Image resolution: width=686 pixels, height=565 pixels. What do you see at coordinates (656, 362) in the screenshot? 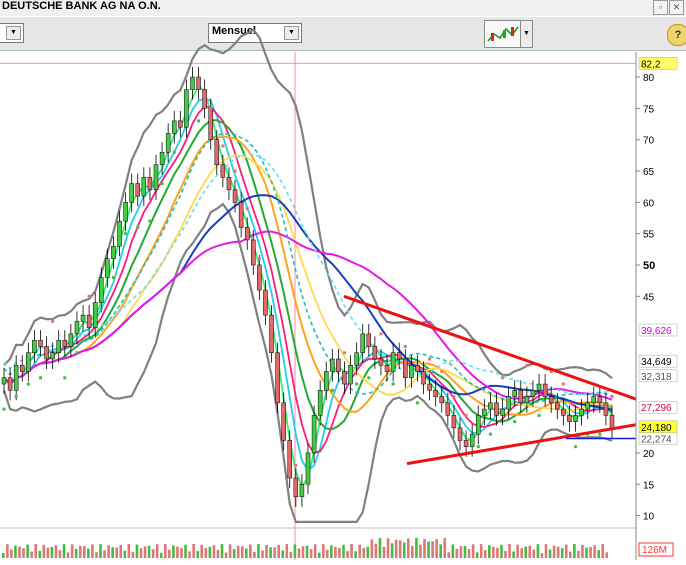
I see `price-badge-label: 34,649` at bounding box center [656, 362].